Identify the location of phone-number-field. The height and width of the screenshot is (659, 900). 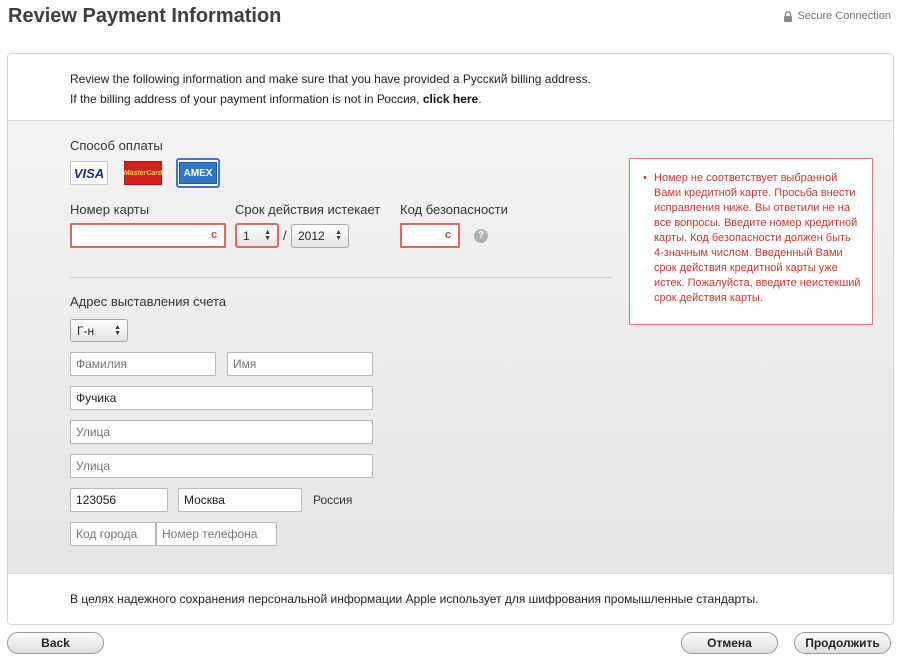
(216, 534).